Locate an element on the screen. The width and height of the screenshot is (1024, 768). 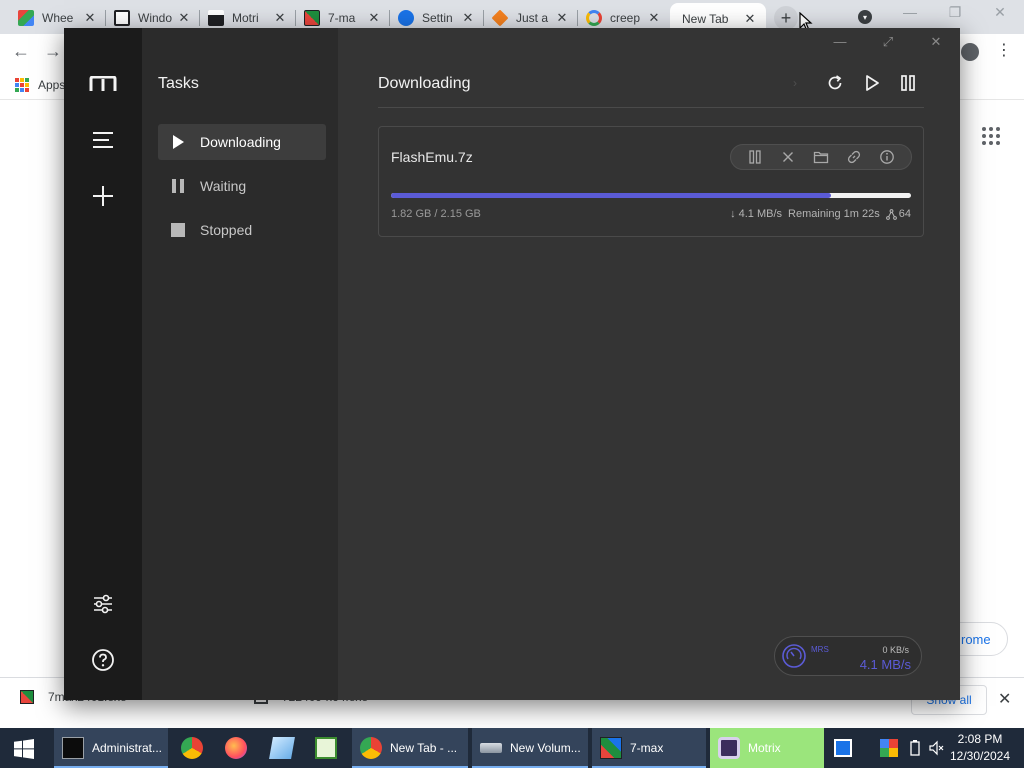
browser-close-icon: ✕ is located at coordinates (1000, 12).